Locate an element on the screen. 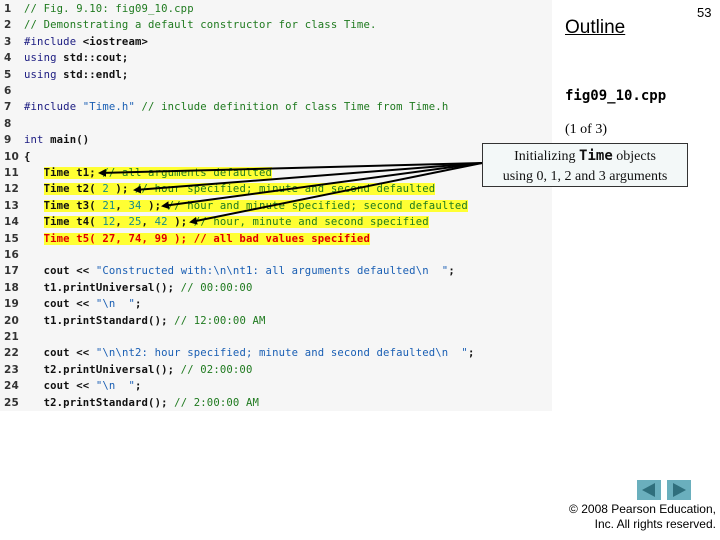 This screenshot has width=720, height=540. code-text: // Fig. 9.10: fig09_10.cpp is located at coordinates (109, 9).